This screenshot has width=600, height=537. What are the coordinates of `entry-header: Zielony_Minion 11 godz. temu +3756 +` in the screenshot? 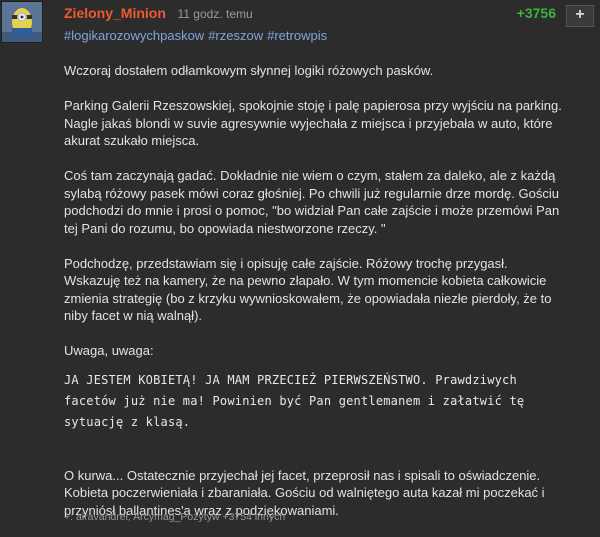 It's located at (329, 16).